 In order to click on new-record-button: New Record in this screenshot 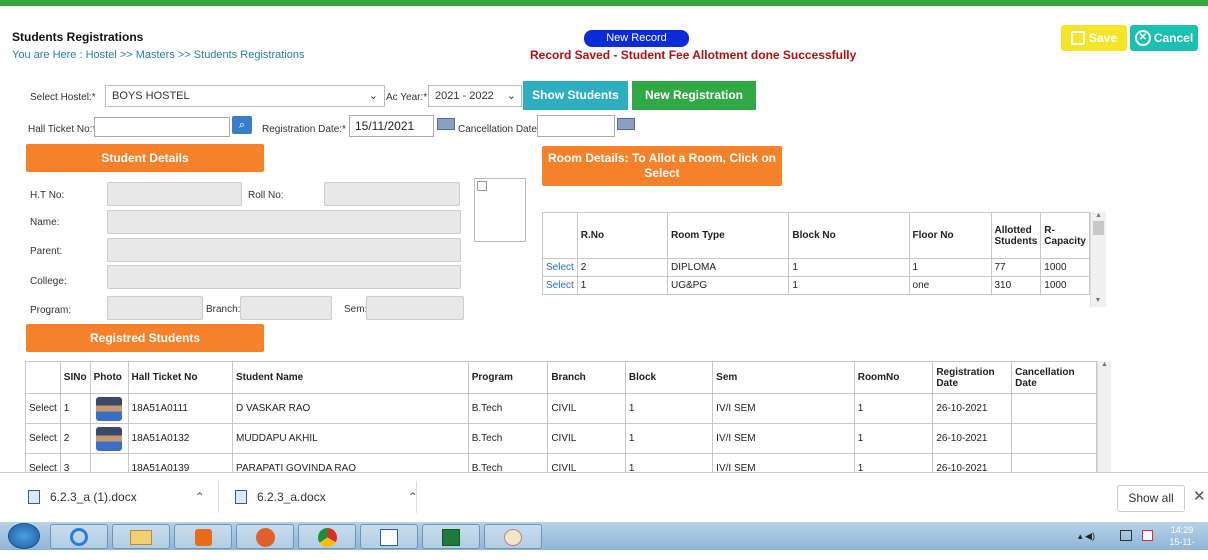, I will do `click(636, 38)`.